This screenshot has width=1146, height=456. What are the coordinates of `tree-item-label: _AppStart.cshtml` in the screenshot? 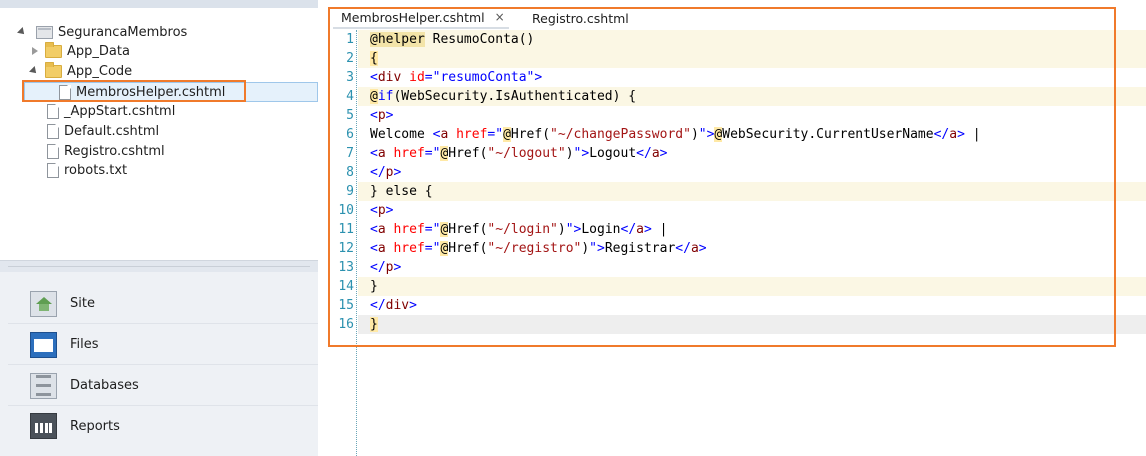 It's located at (120, 111).